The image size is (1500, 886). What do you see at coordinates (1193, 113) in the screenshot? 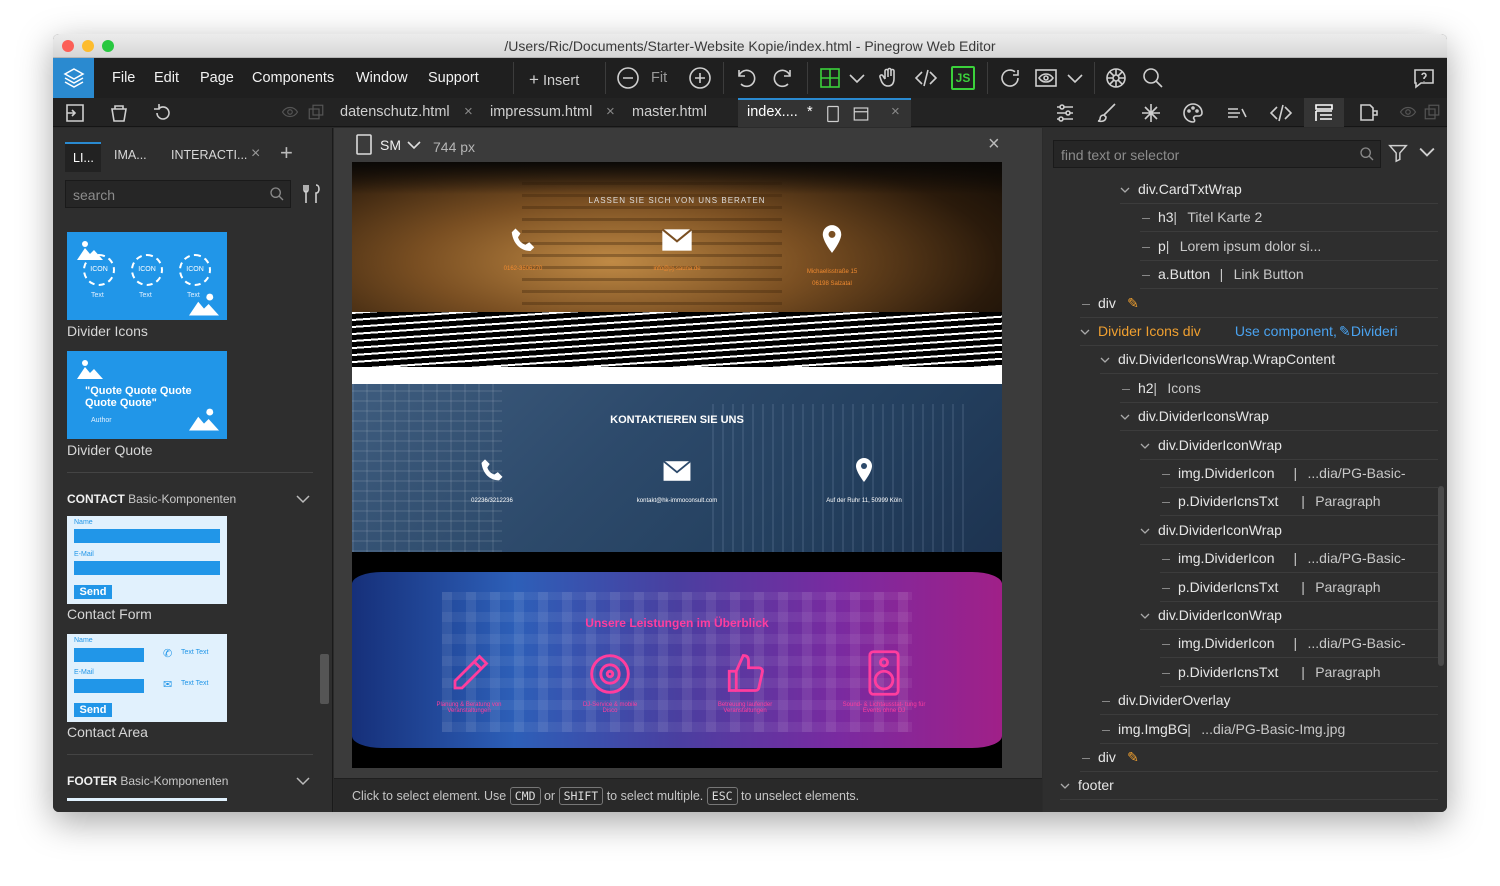
I see `theme-palette-icon` at bounding box center [1193, 113].